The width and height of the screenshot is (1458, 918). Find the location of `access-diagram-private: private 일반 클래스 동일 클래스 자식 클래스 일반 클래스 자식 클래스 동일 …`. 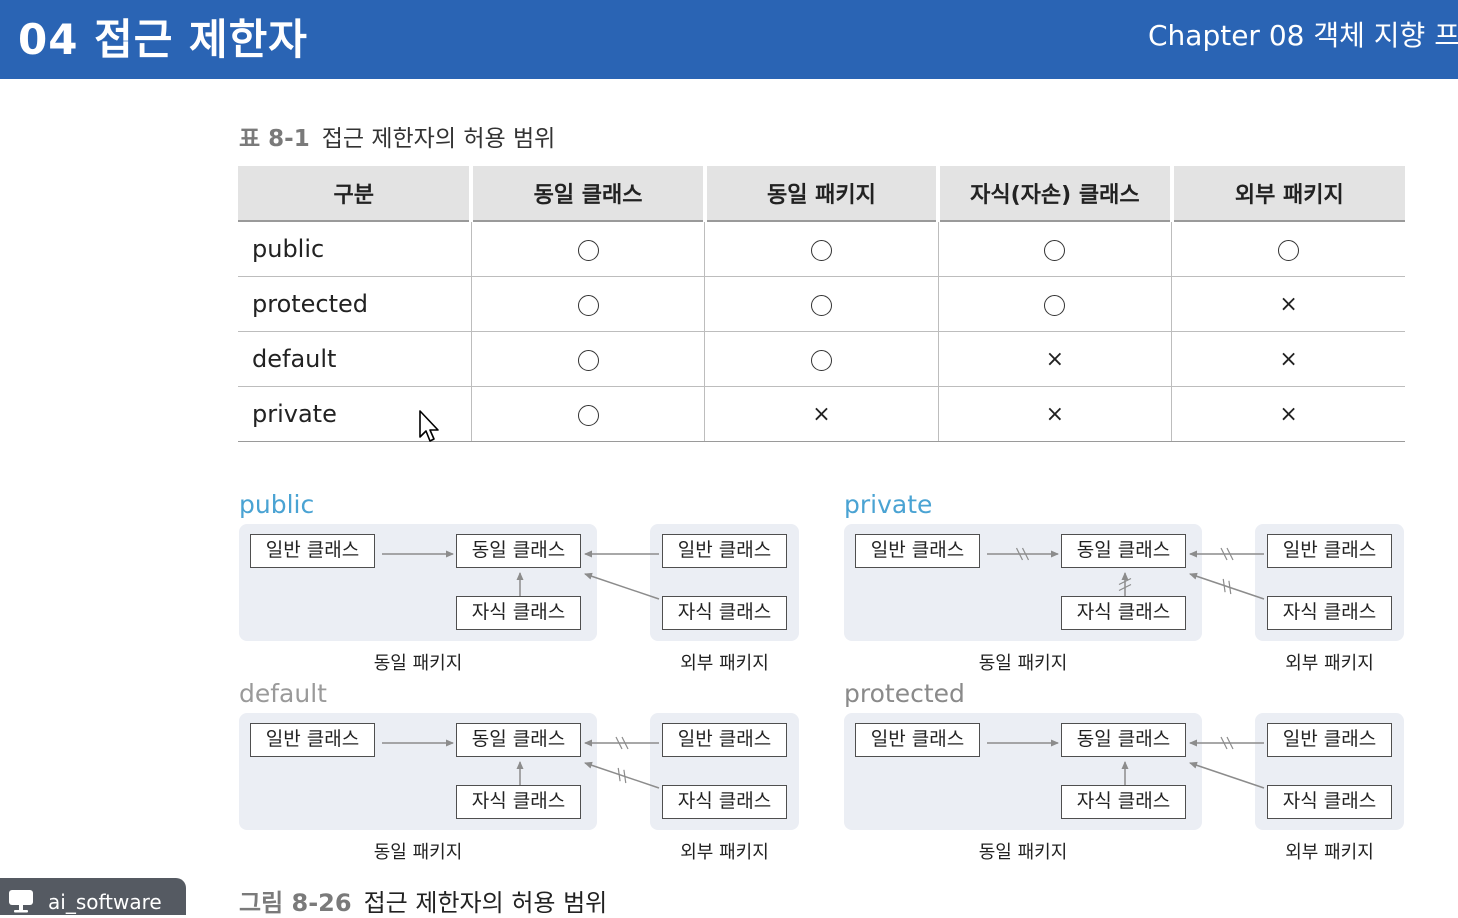

access-diagram-private: private 일반 클래스 동일 클래스 자식 클래스 일반 클래스 자식 클래스 동일 … is located at coordinates (1124, 582).